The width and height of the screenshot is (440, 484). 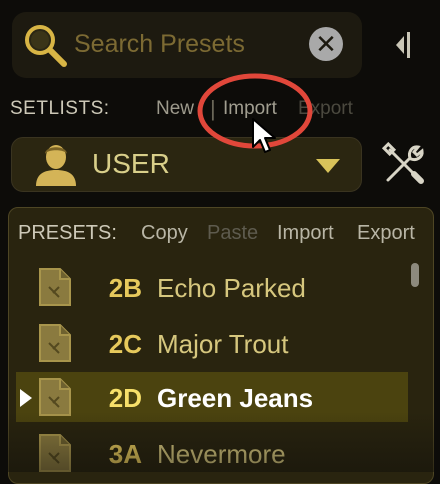 I want to click on play-marker-icon, so click(x=26, y=398).